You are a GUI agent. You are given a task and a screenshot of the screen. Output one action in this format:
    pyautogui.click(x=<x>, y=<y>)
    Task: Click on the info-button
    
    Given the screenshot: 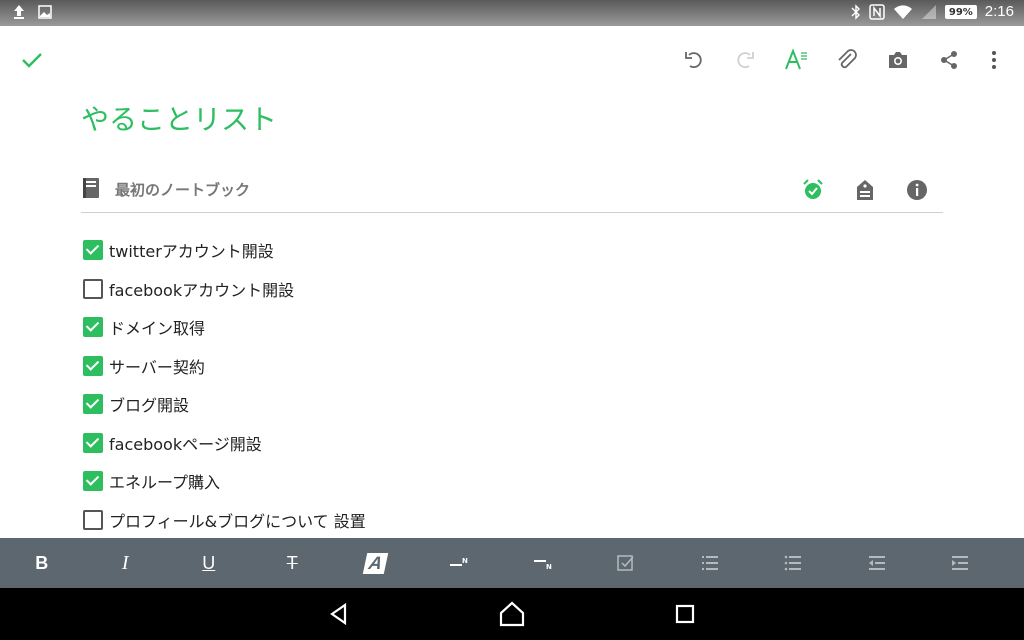 What is the action you would take?
    pyautogui.click(x=917, y=190)
    